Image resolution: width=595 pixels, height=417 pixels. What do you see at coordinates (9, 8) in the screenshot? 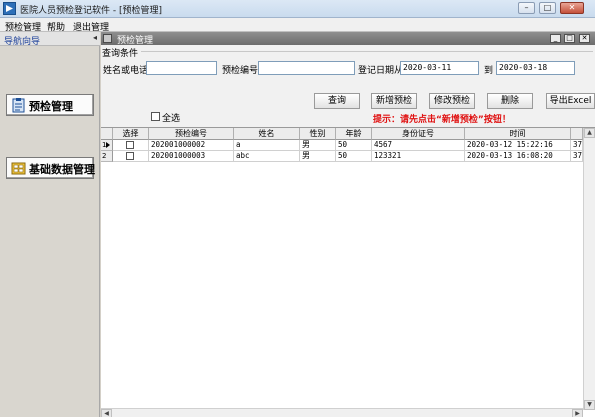
I see `app-icon` at bounding box center [9, 8].